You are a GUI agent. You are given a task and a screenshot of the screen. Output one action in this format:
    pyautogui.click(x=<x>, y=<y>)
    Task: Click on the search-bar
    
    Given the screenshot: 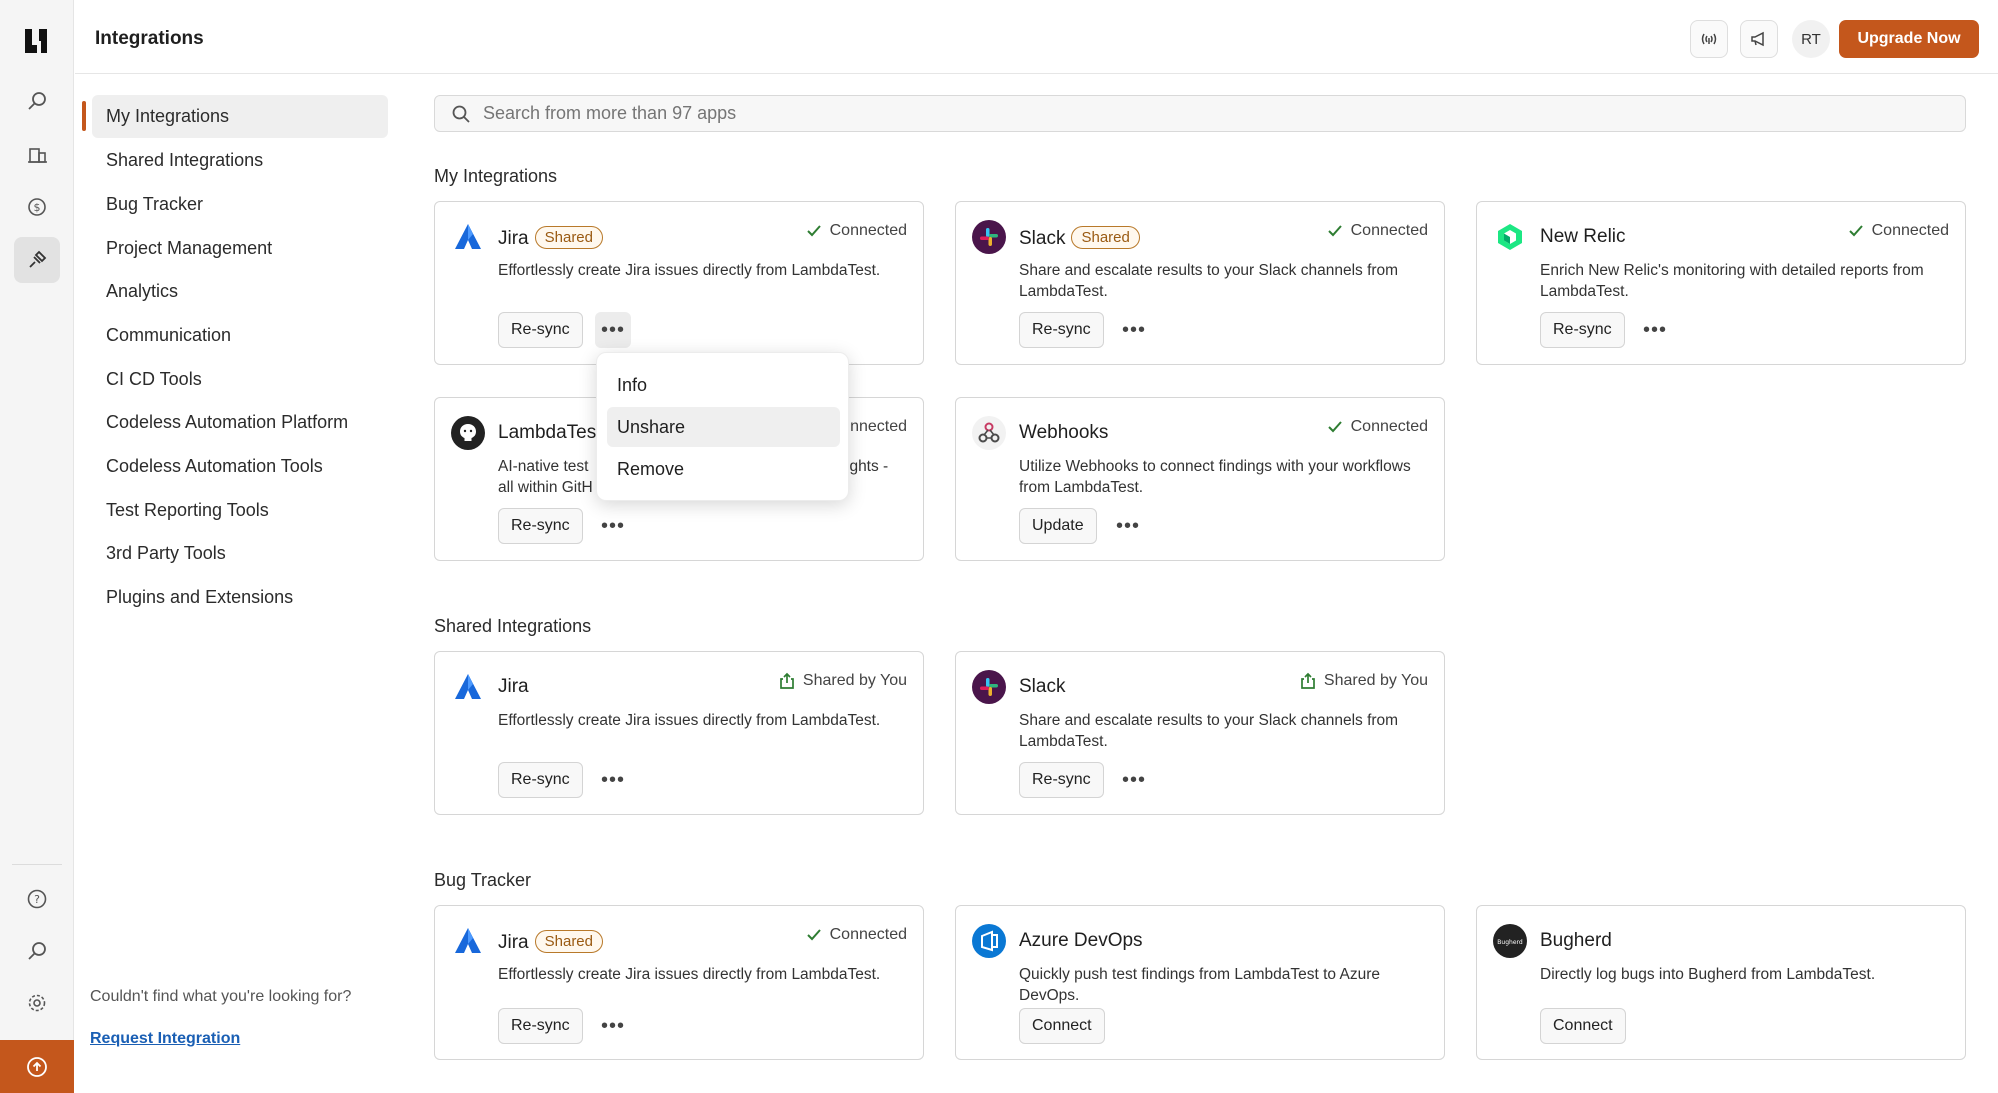 What is the action you would take?
    pyautogui.click(x=1200, y=113)
    